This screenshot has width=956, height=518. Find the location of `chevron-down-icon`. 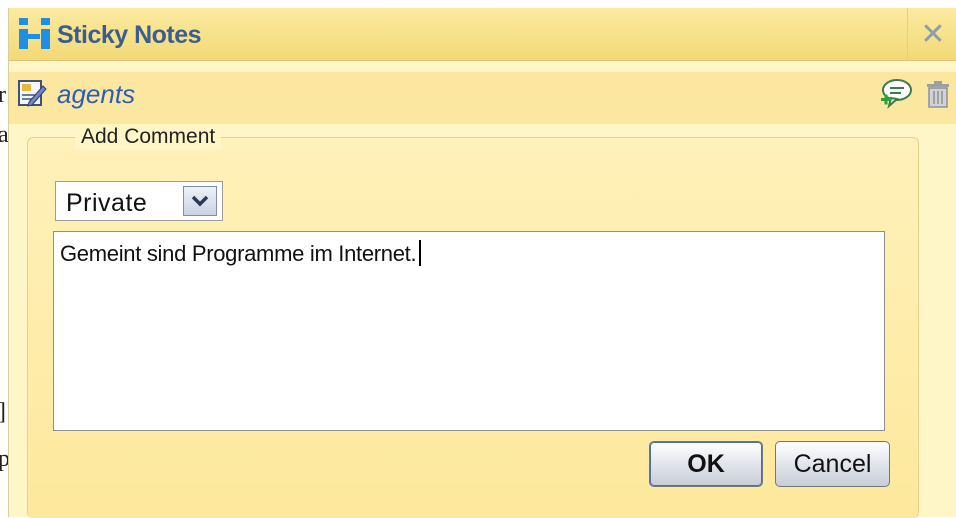

chevron-down-icon is located at coordinates (200, 201).